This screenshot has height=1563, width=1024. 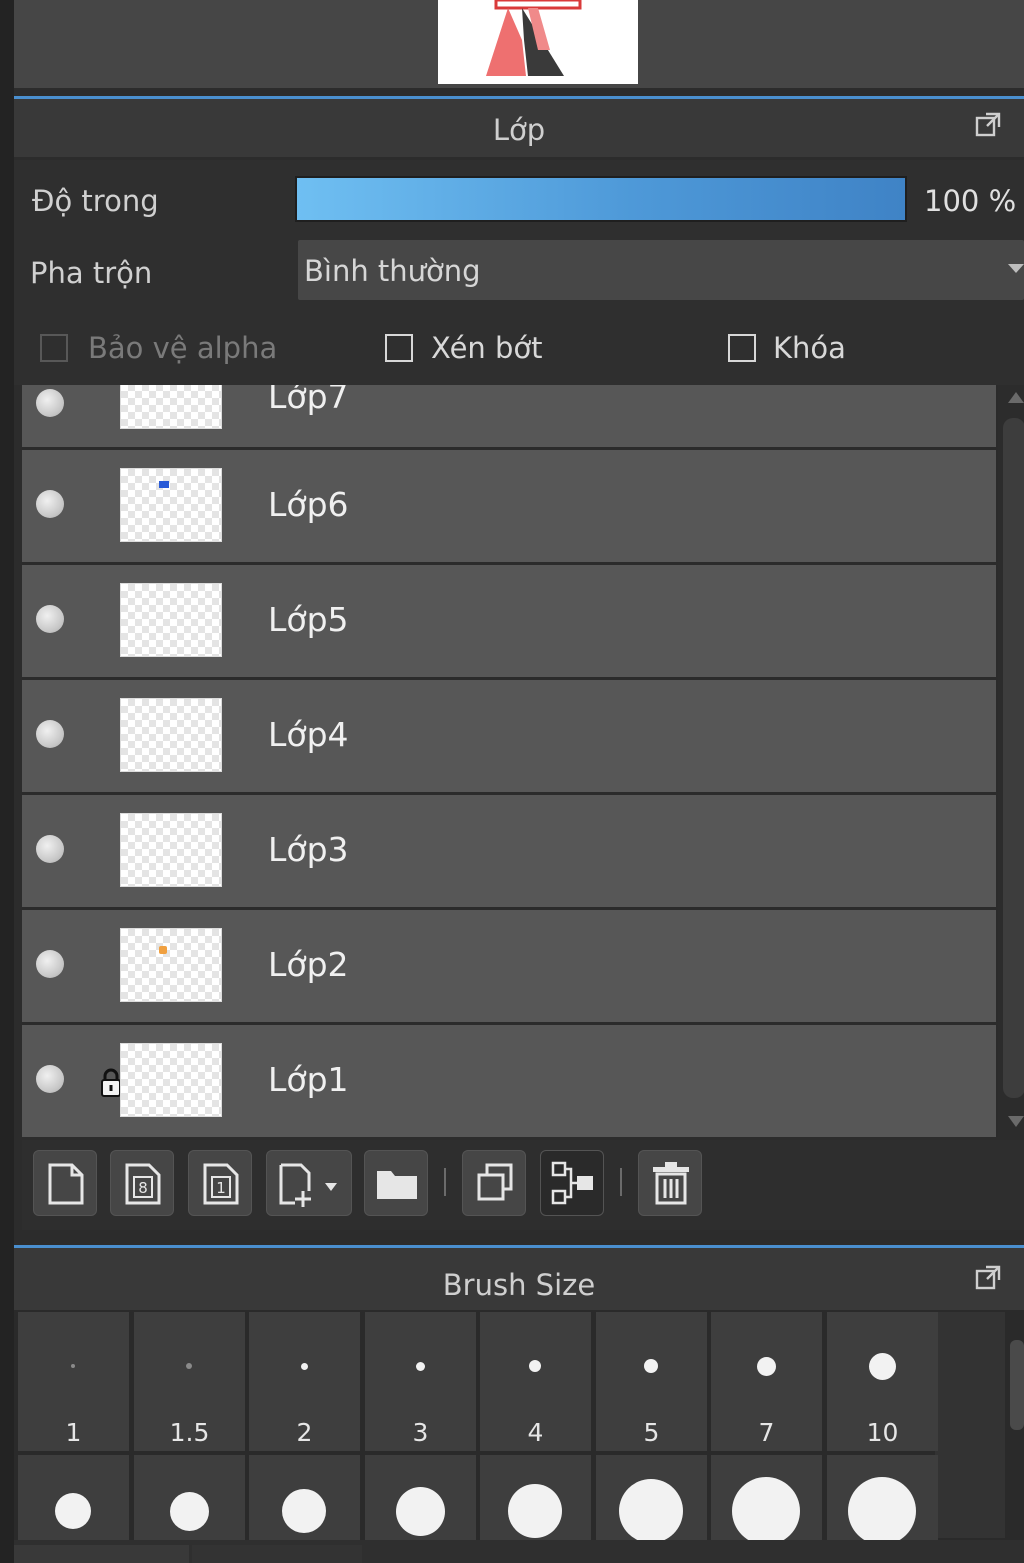 What do you see at coordinates (621, 1182) in the screenshot?
I see `toolbar-separator` at bounding box center [621, 1182].